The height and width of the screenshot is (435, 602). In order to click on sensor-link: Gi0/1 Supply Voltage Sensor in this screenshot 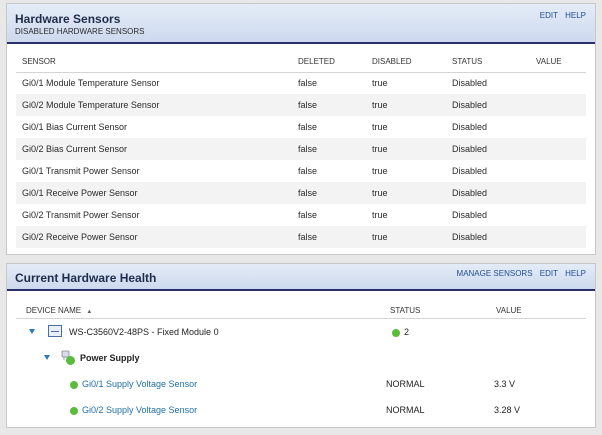, I will do `click(139, 384)`.